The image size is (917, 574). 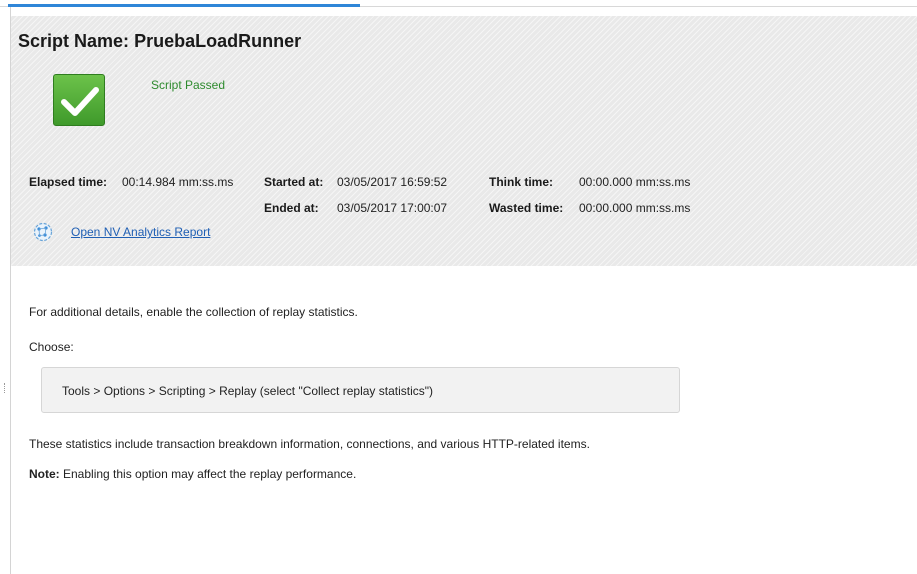 What do you see at coordinates (526, 208) in the screenshot?
I see `wasted-time-label: Wasted time:` at bounding box center [526, 208].